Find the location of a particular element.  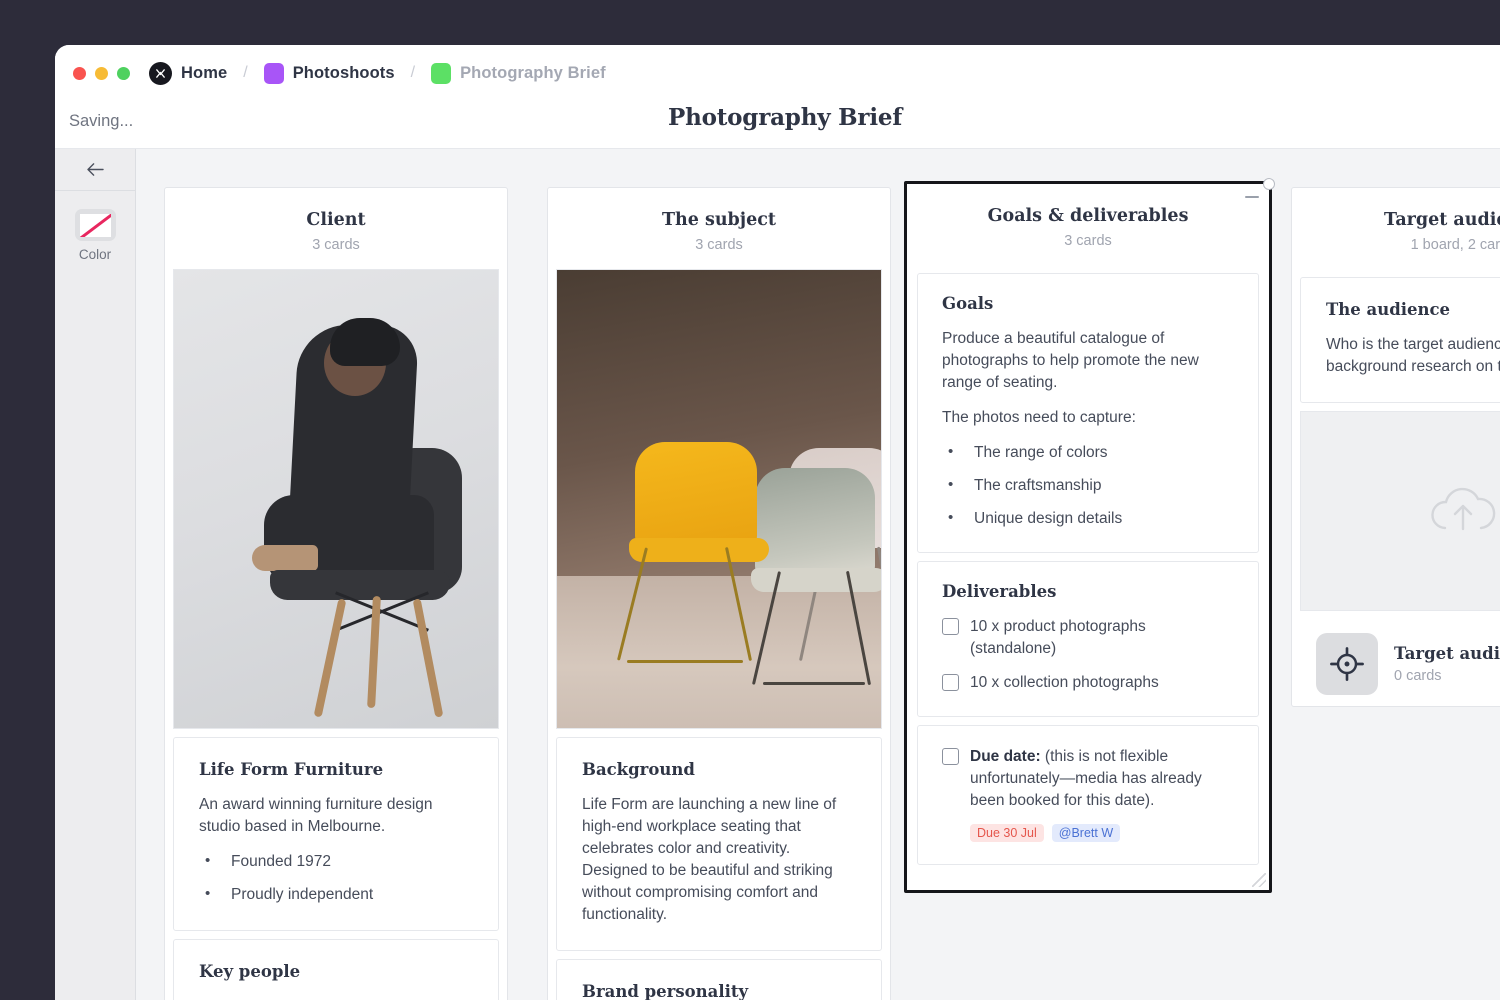

list-item: The range of colors is located at coordinates (1088, 452).